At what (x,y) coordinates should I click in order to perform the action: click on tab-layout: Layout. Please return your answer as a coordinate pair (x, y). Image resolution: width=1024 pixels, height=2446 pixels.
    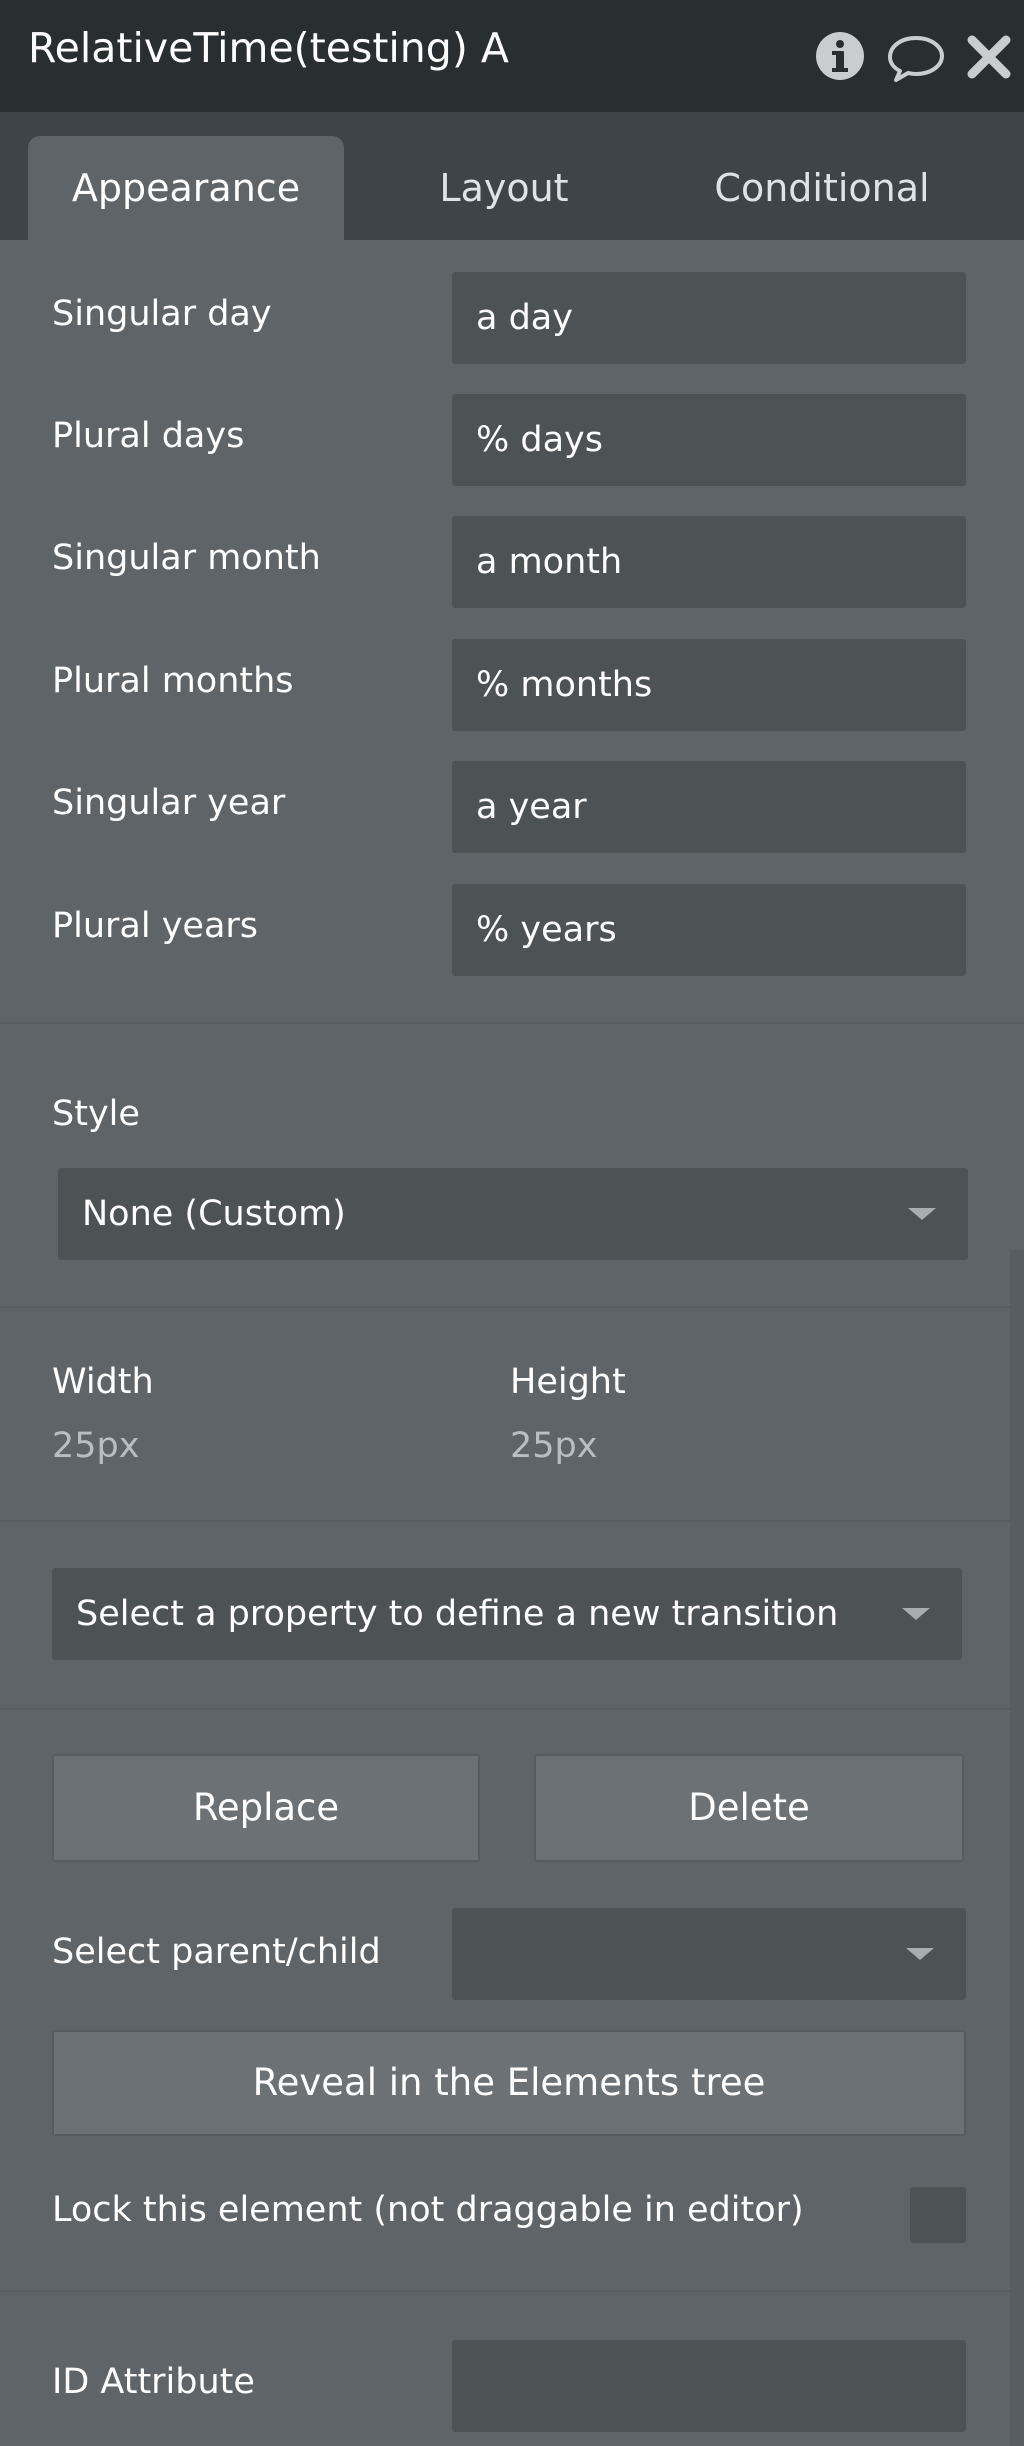
    Looking at the image, I should click on (504, 188).